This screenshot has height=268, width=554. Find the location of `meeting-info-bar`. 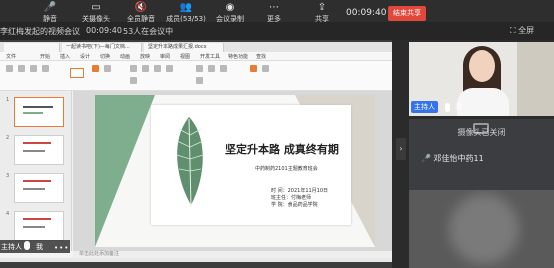

meeting-info-bar is located at coordinates (277, 31).